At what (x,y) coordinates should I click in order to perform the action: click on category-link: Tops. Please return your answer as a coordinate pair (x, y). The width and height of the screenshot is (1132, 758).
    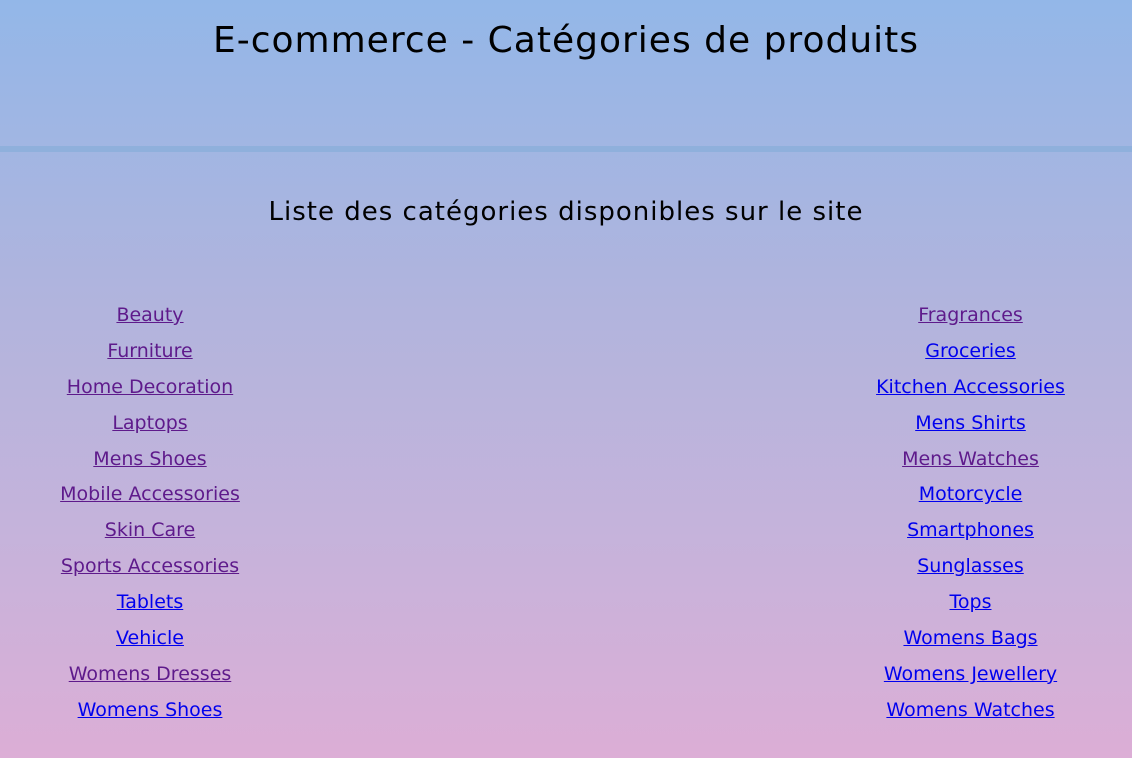
    Looking at the image, I should click on (971, 602).